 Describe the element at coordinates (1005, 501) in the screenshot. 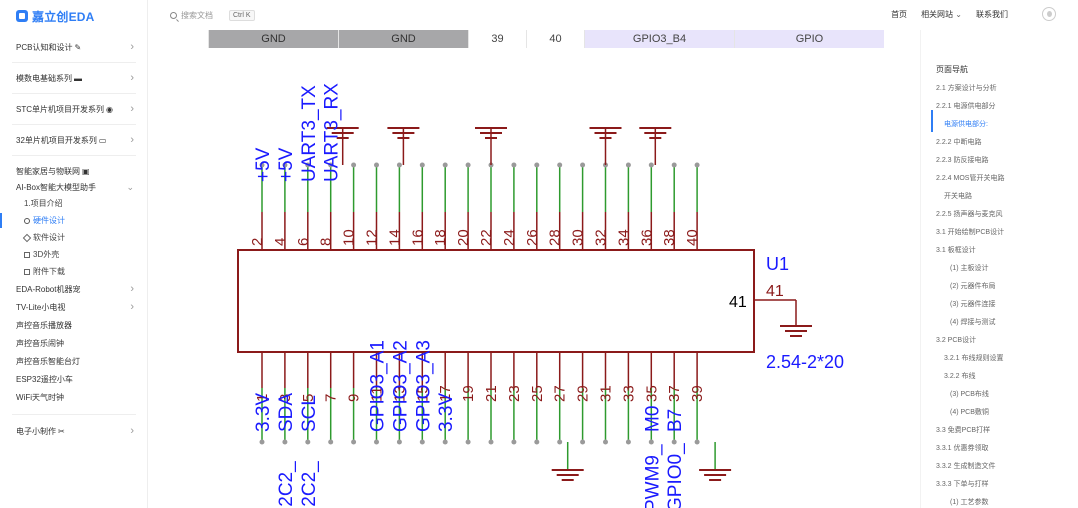

I see `toc-item: (1) 工艺参数` at that location.